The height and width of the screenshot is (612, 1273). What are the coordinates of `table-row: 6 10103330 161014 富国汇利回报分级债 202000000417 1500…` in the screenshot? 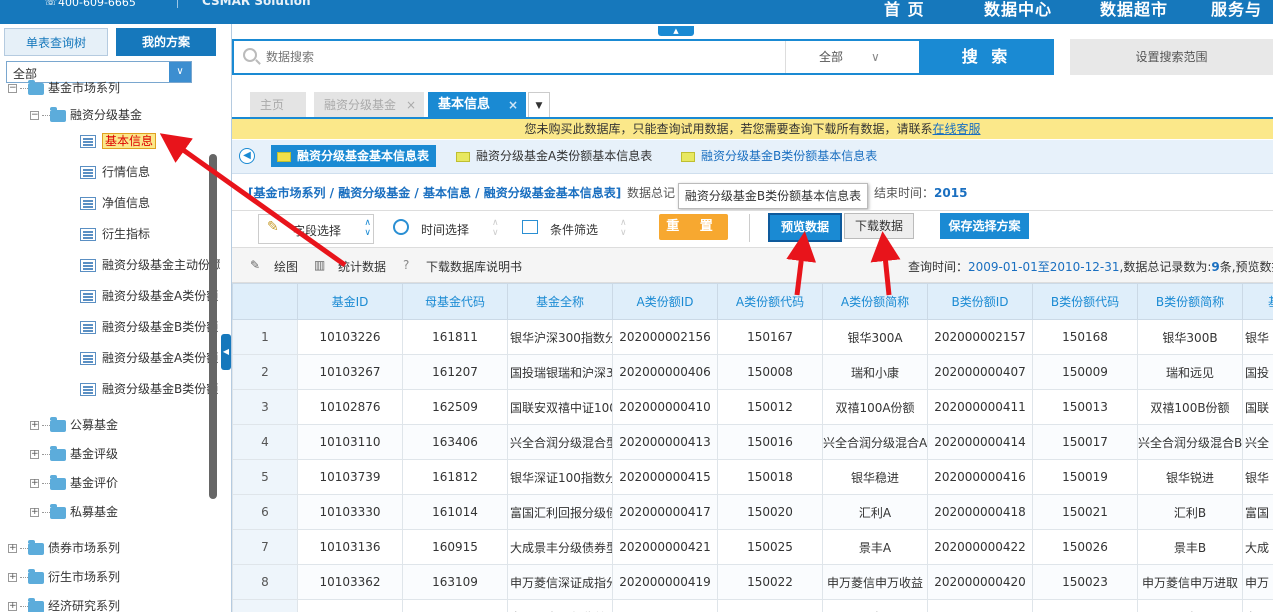 It's located at (752, 512).